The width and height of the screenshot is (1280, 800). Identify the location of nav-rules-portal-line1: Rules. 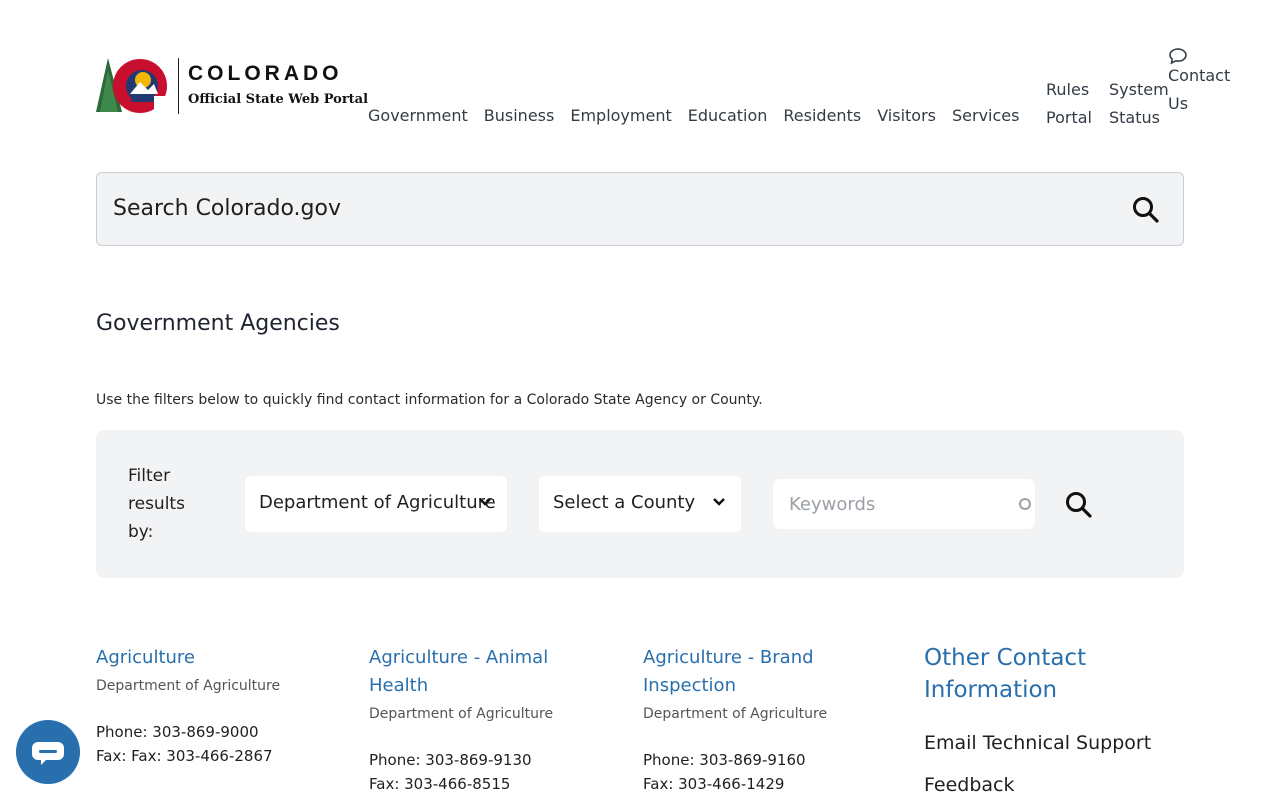
(1068, 89).